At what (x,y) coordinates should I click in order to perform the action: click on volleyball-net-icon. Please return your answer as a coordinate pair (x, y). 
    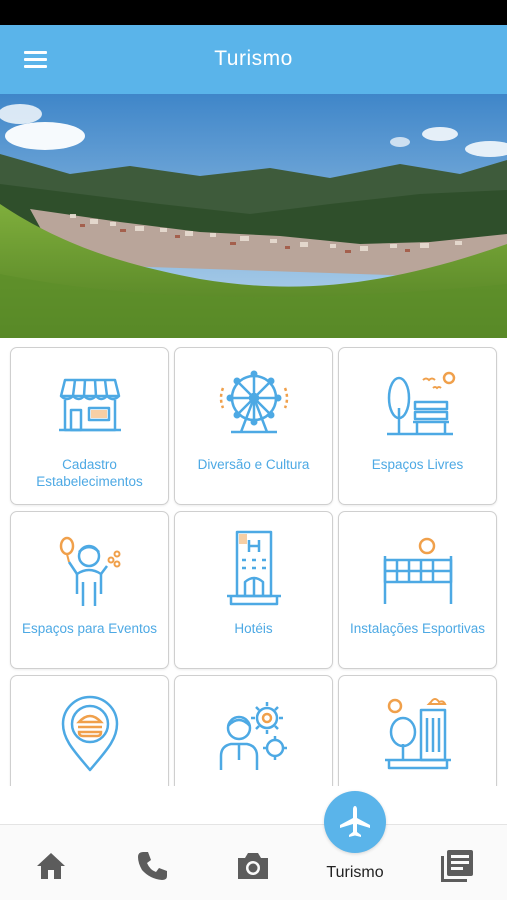
    Looking at the image, I should click on (418, 570).